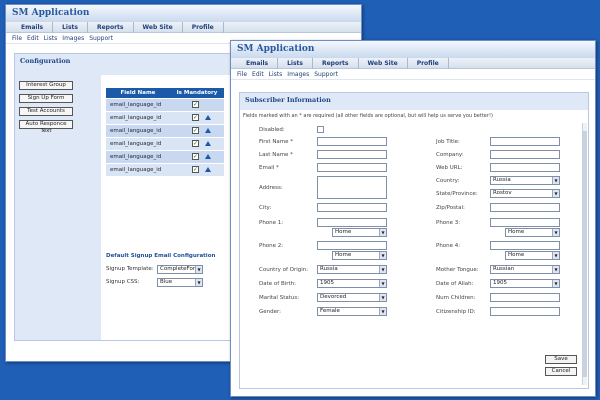 The image size is (600, 400). I want to click on last-name-field, so click(352, 154).